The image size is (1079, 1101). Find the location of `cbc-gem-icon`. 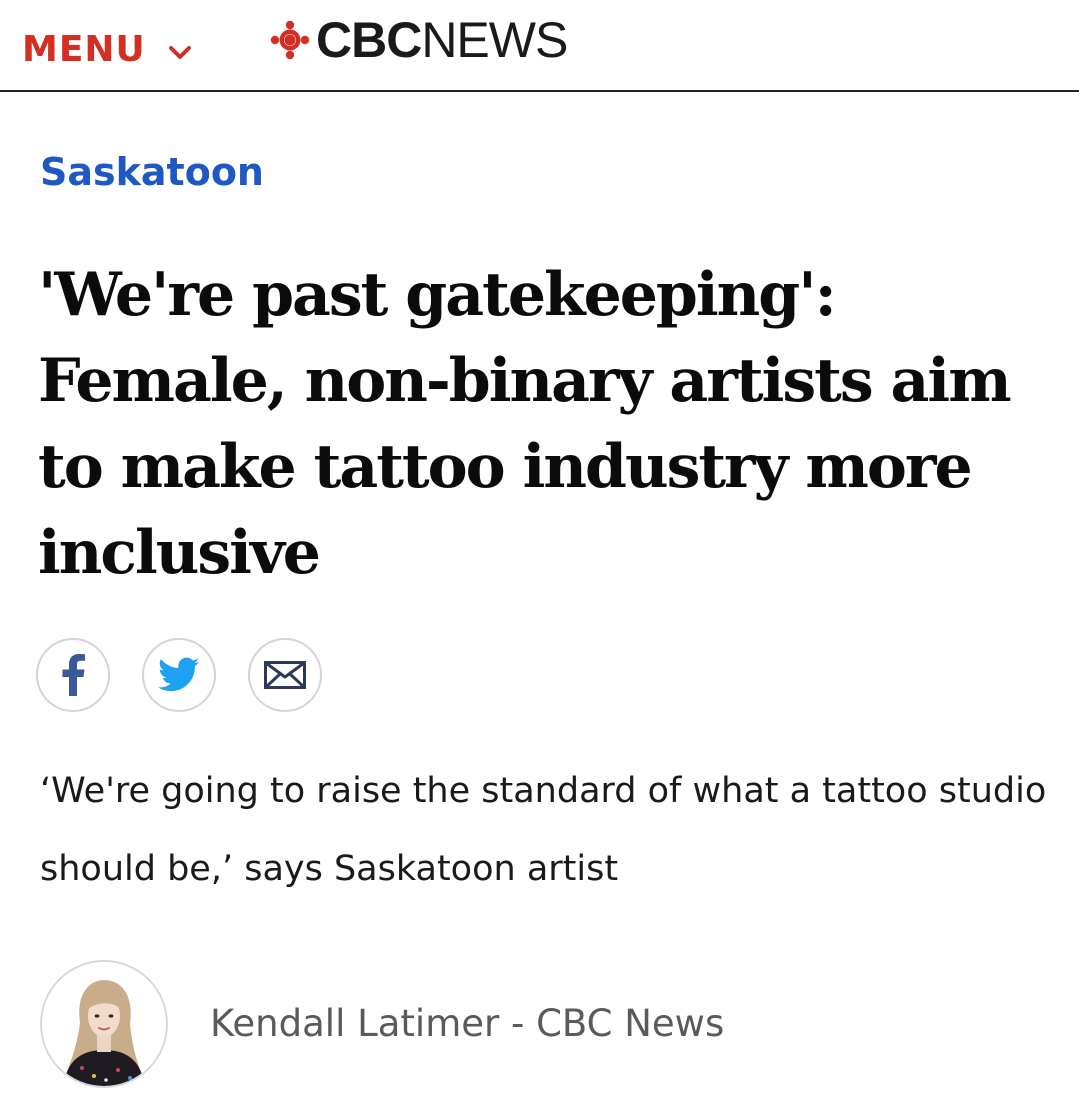

cbc-gem-icon is located at coordinates (290, 40).